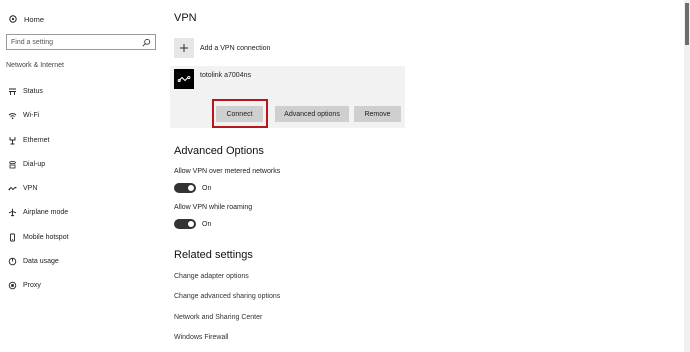  Describe the element at coordinates (32, 285) in the screenshot. I see `sidebar-item-label: Proxy` at that location.